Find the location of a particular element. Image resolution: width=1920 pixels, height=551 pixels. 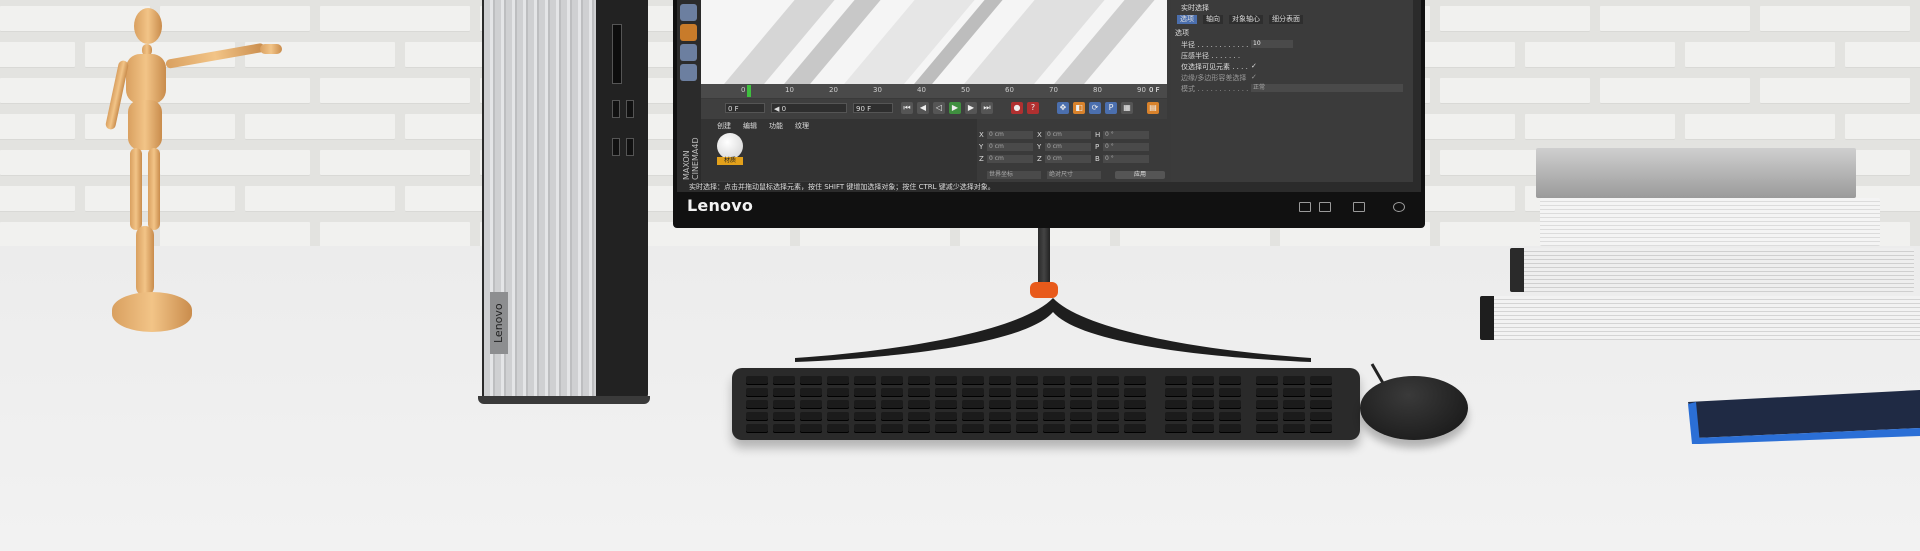

timeline: 0 10 20 30 40 50 60 70 80 90 0 F is located at coordinates (934, 91).